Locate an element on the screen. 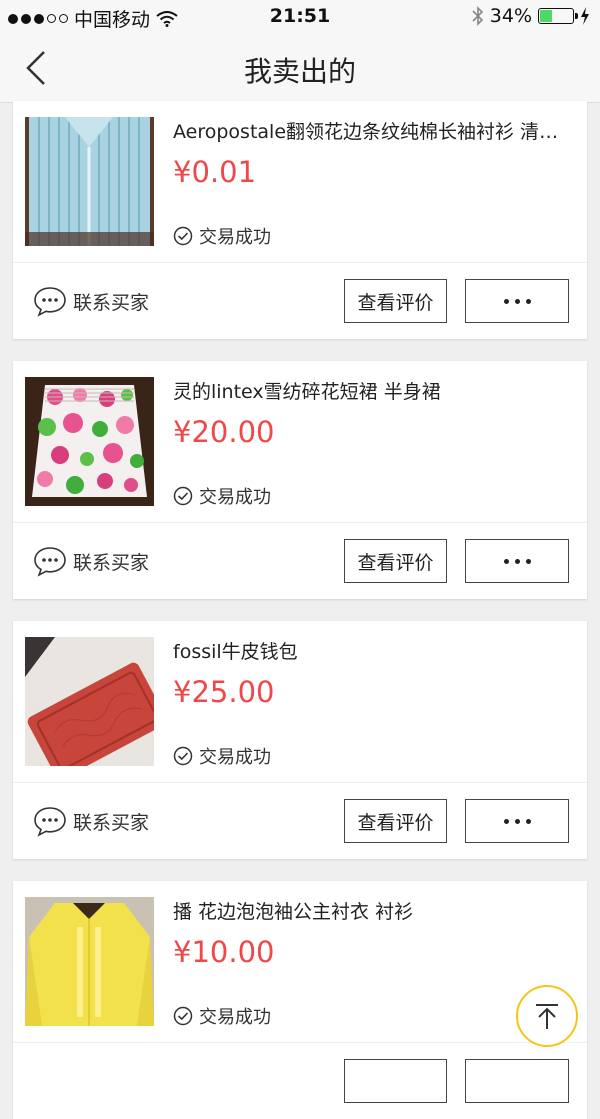  red-wallet-image is located at coordinates (89, 701).